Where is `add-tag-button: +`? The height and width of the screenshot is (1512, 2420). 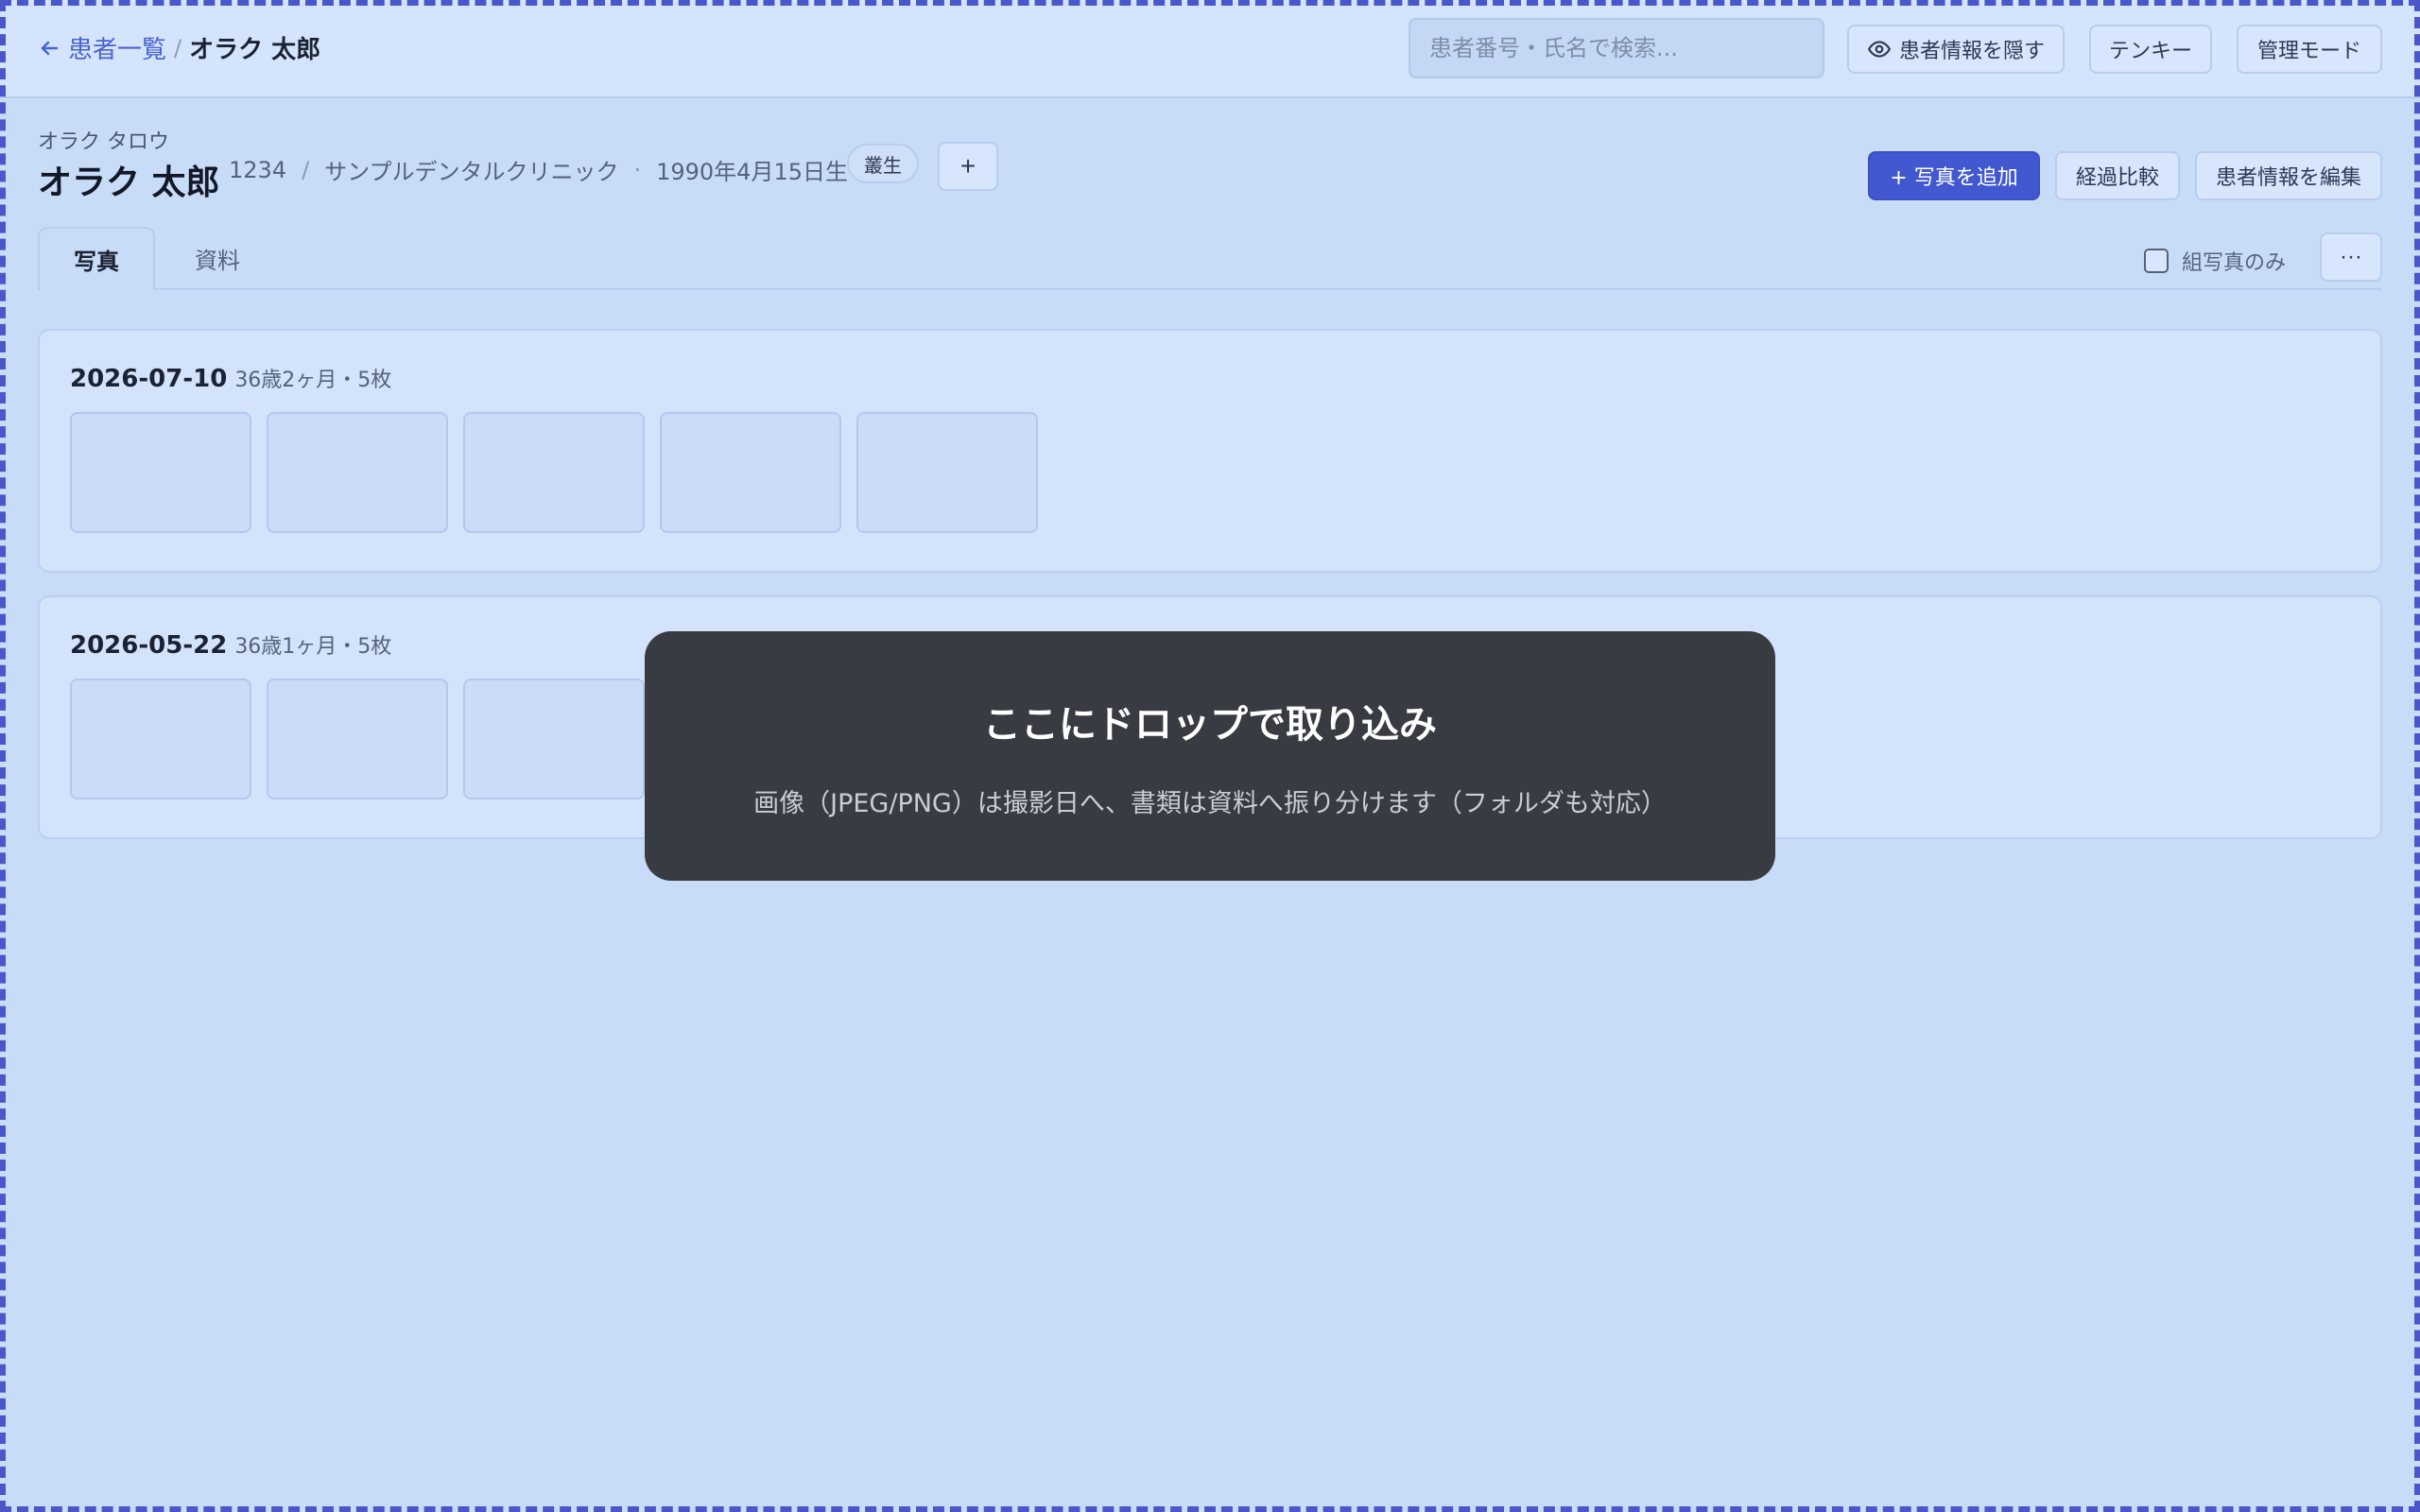
add-tag-button: + is located at coordinates (968, 166).